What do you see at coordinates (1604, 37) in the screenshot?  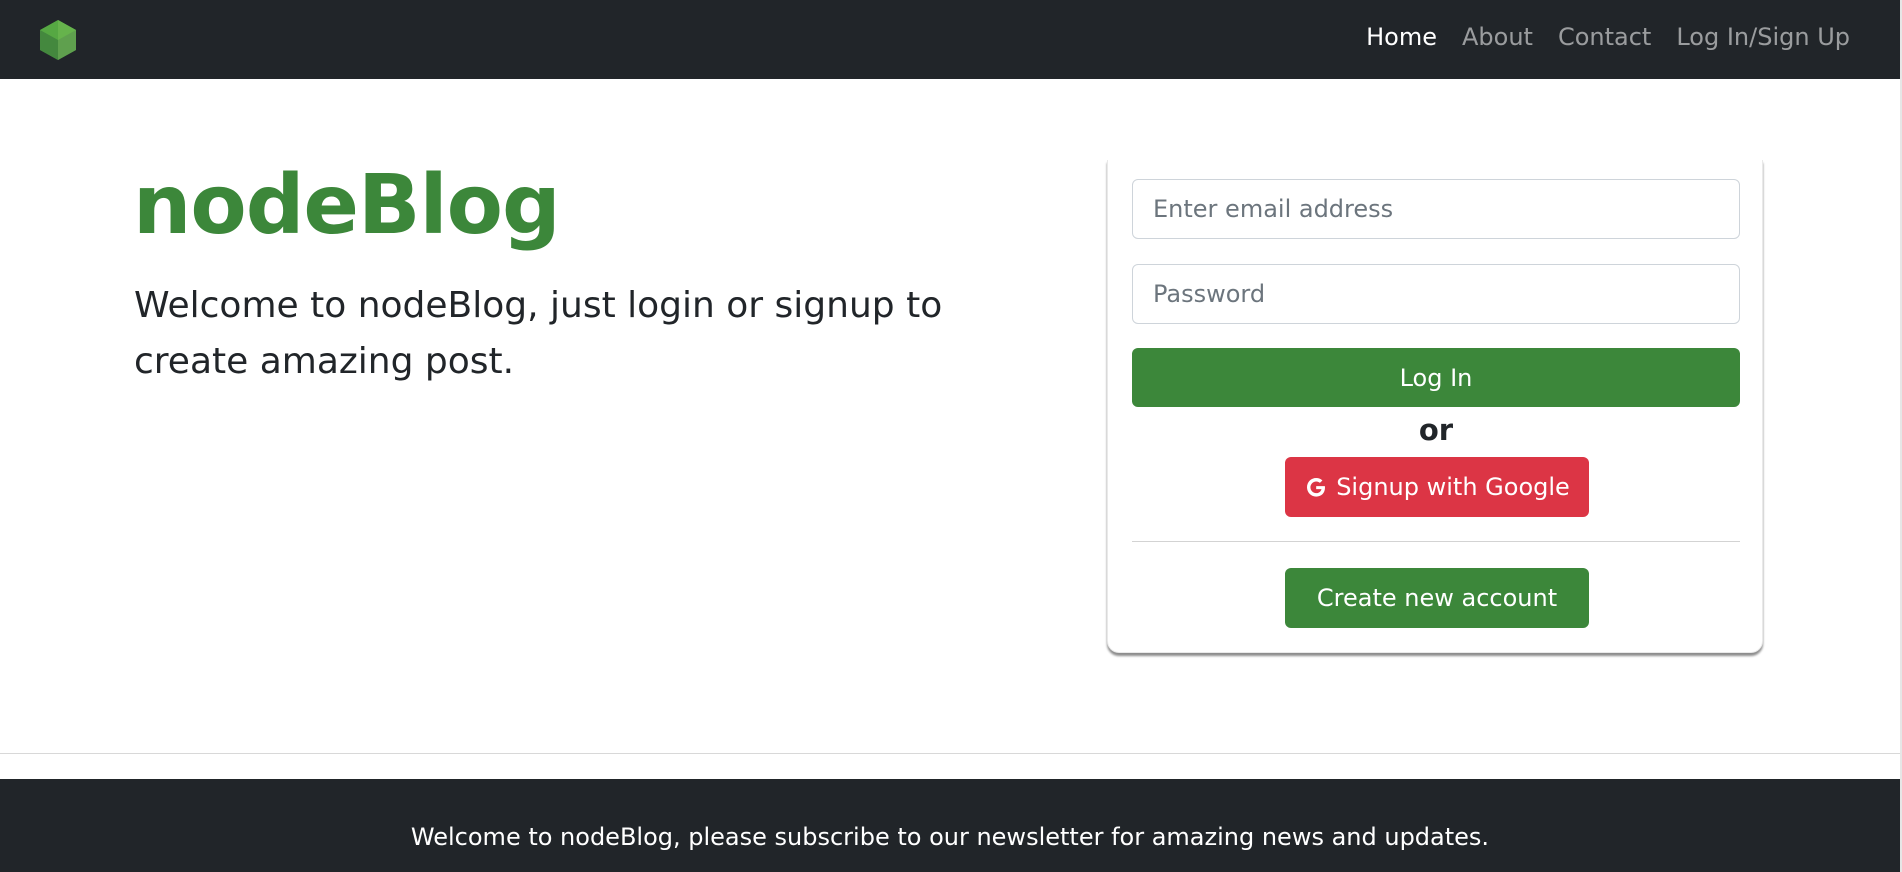 I see `nav-link-contact: Contact` at bounding box center [1604, 37].